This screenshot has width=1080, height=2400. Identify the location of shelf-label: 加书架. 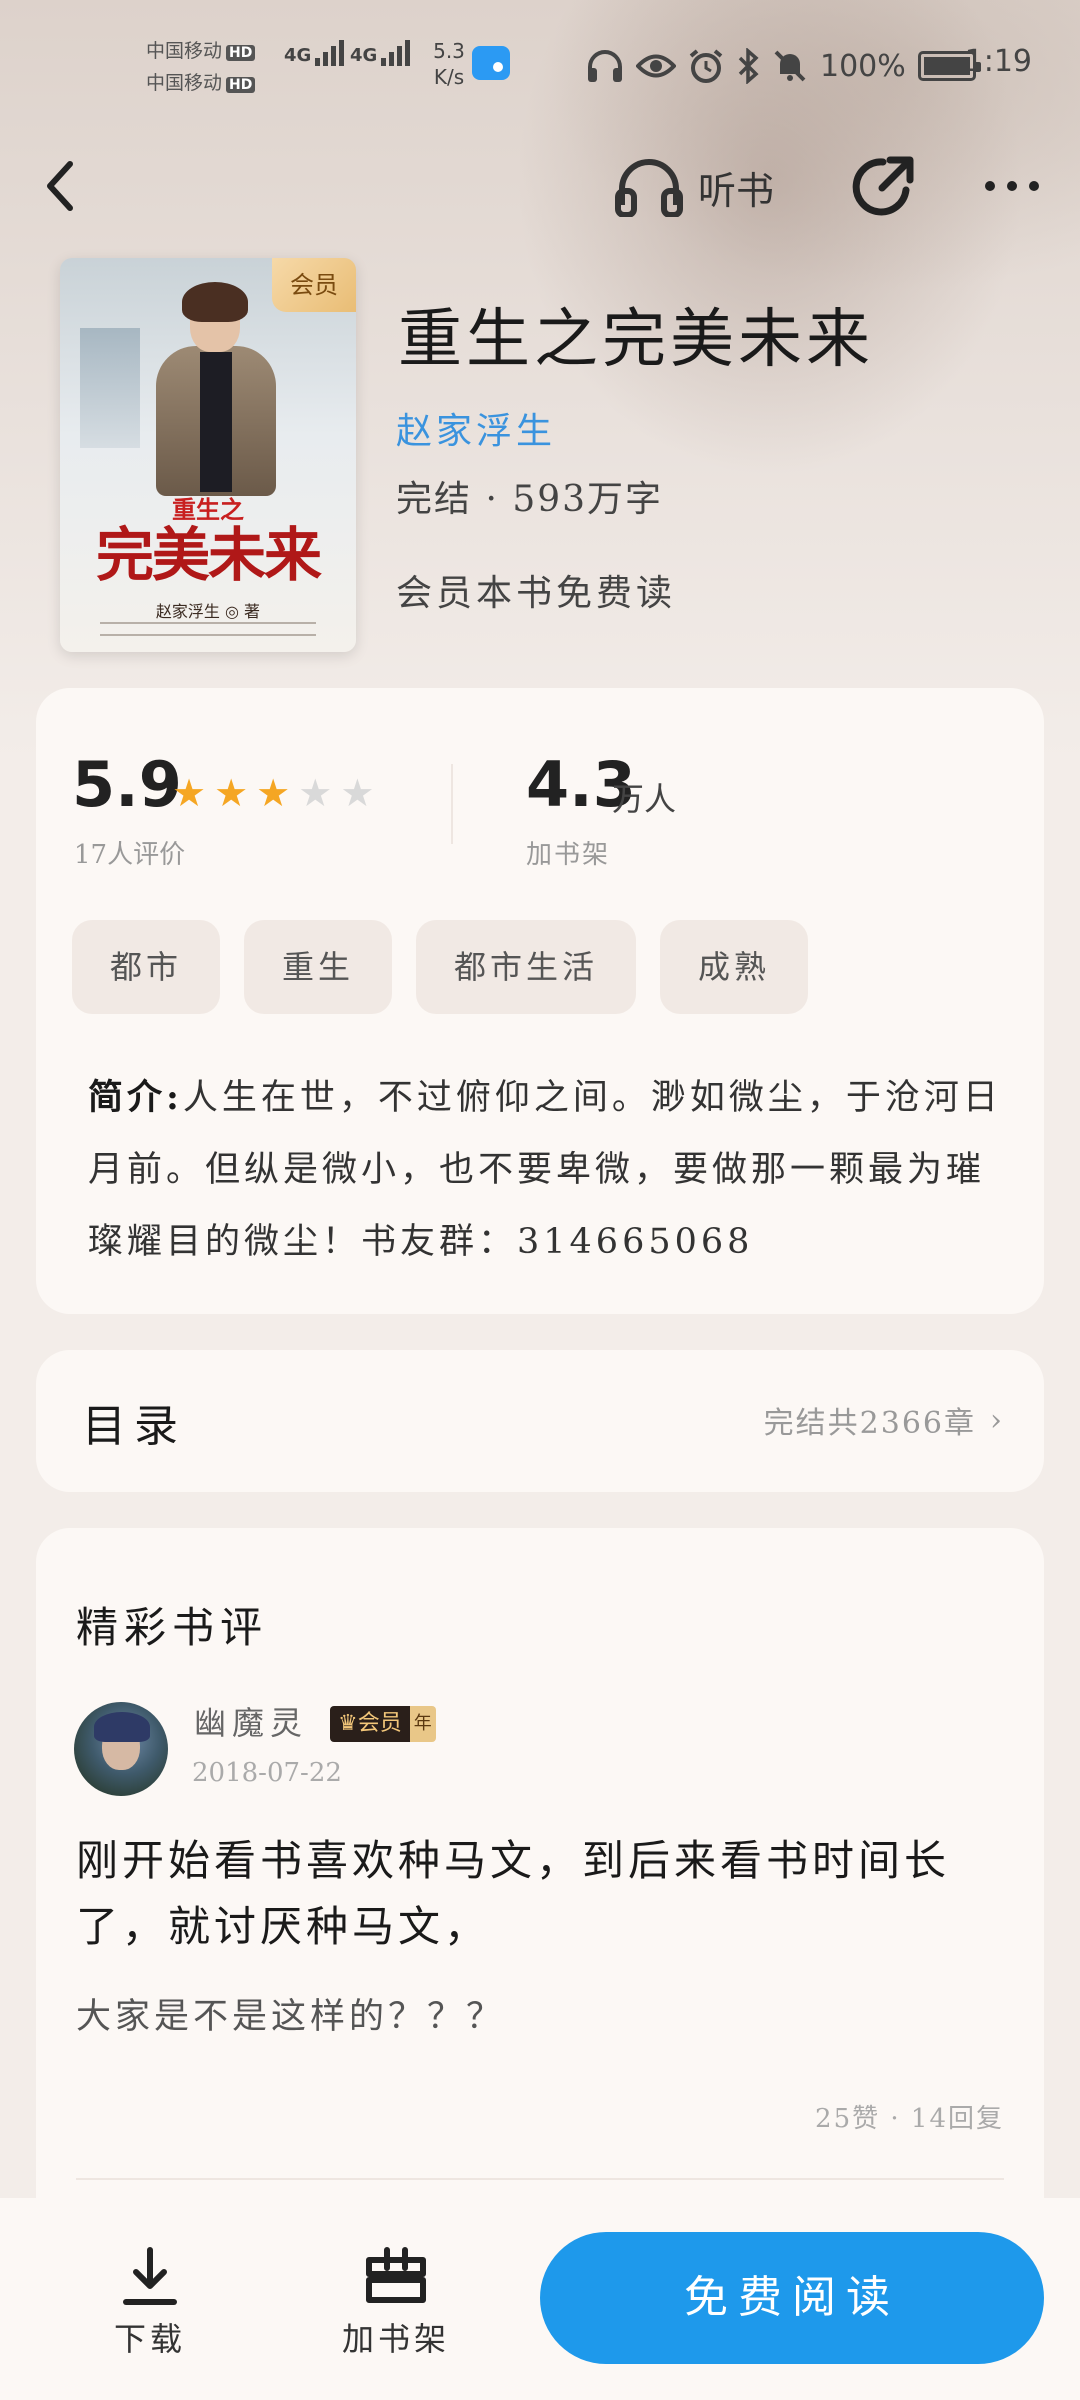
(568, 855).